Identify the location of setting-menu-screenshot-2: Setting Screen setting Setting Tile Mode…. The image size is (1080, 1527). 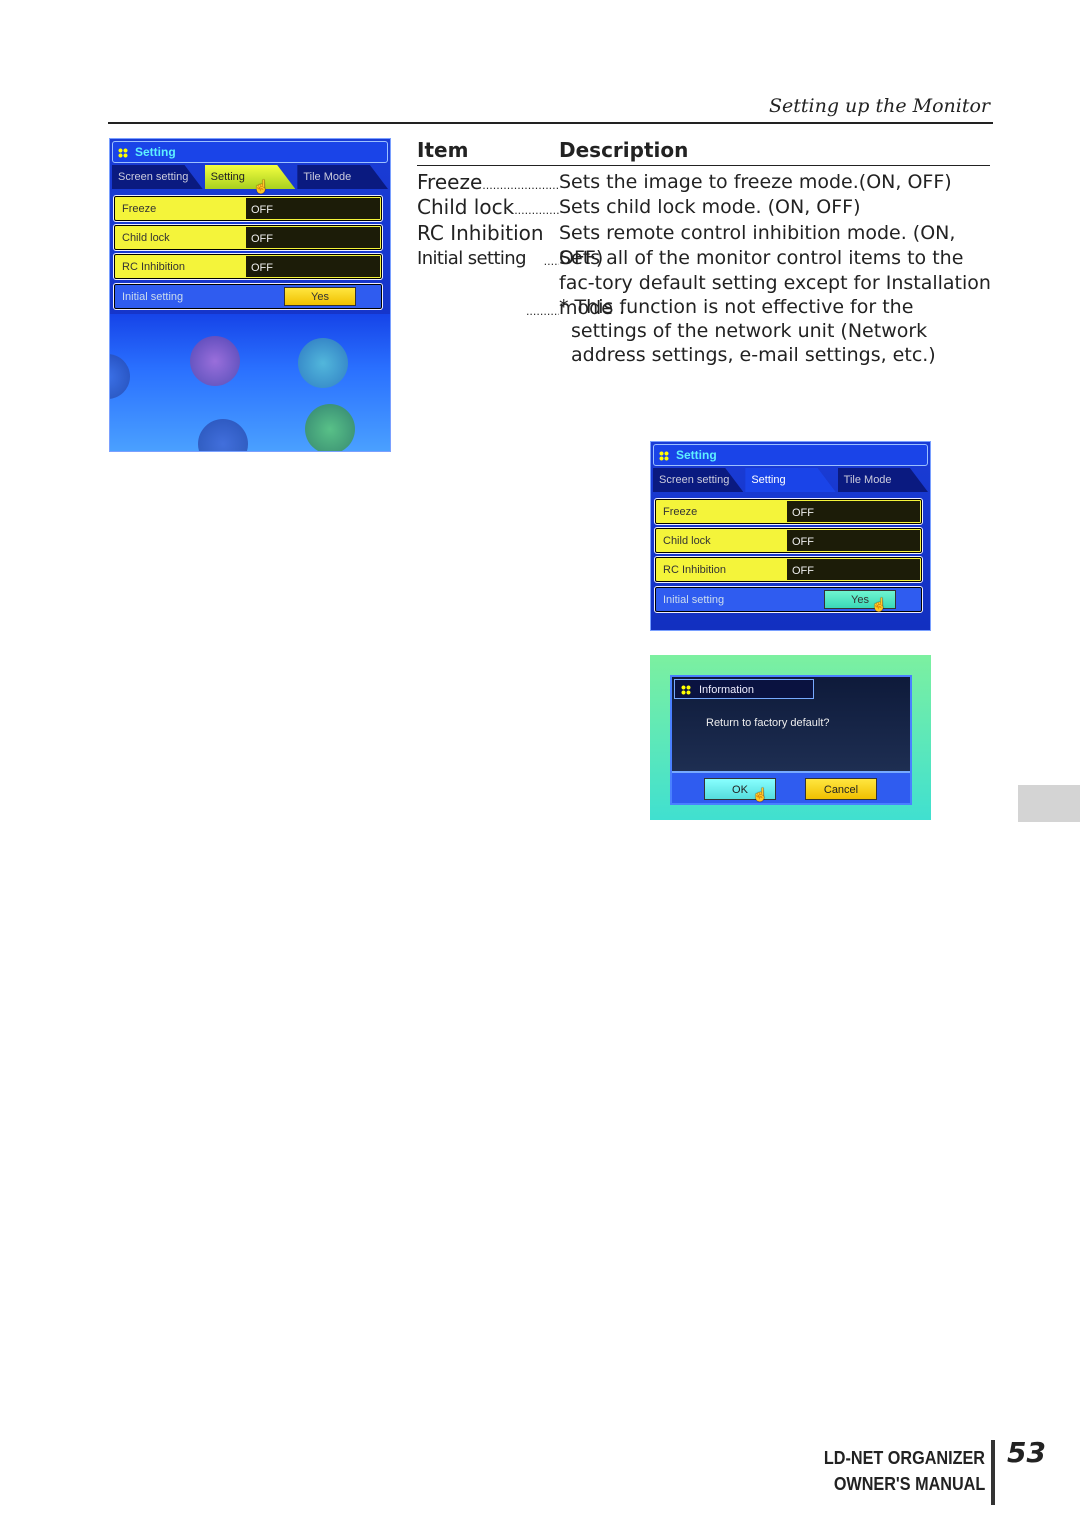
(790, 536).